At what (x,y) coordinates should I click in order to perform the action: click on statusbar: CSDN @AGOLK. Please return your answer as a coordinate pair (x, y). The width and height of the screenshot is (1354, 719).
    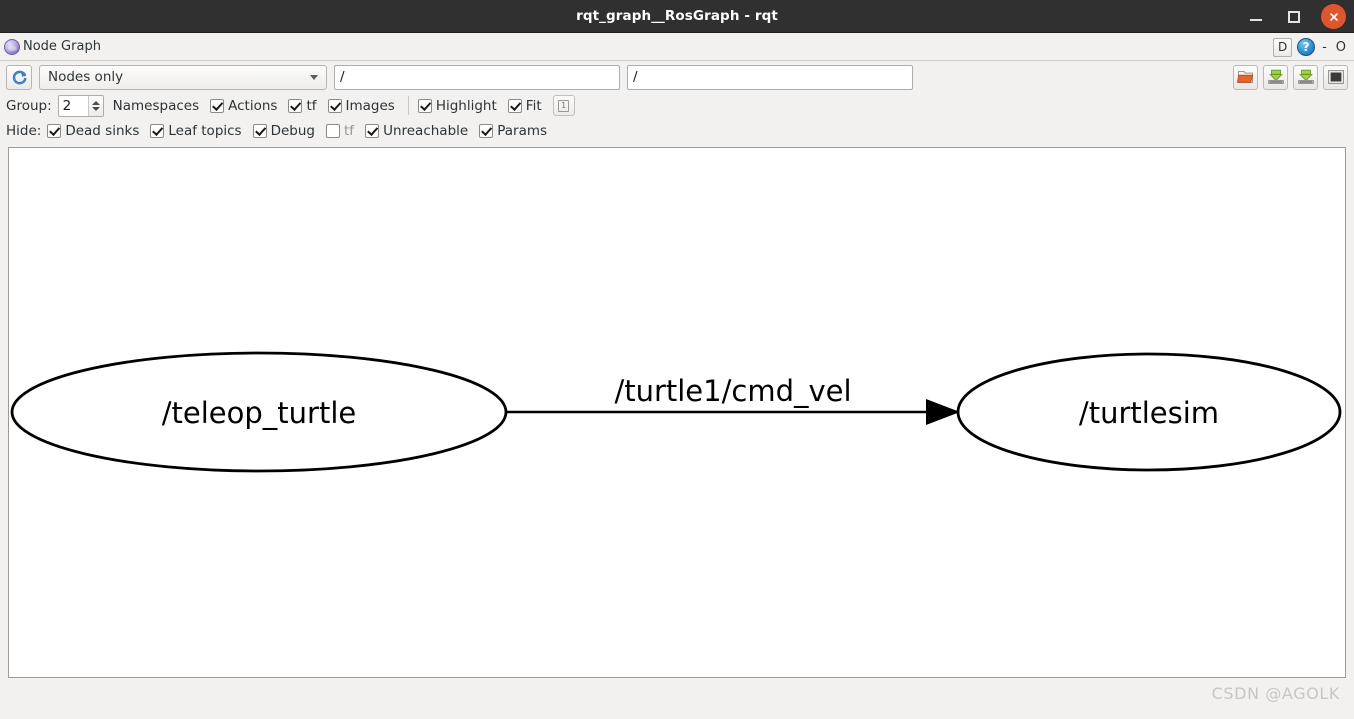
    Looking at the image, I should click on (677, 693).